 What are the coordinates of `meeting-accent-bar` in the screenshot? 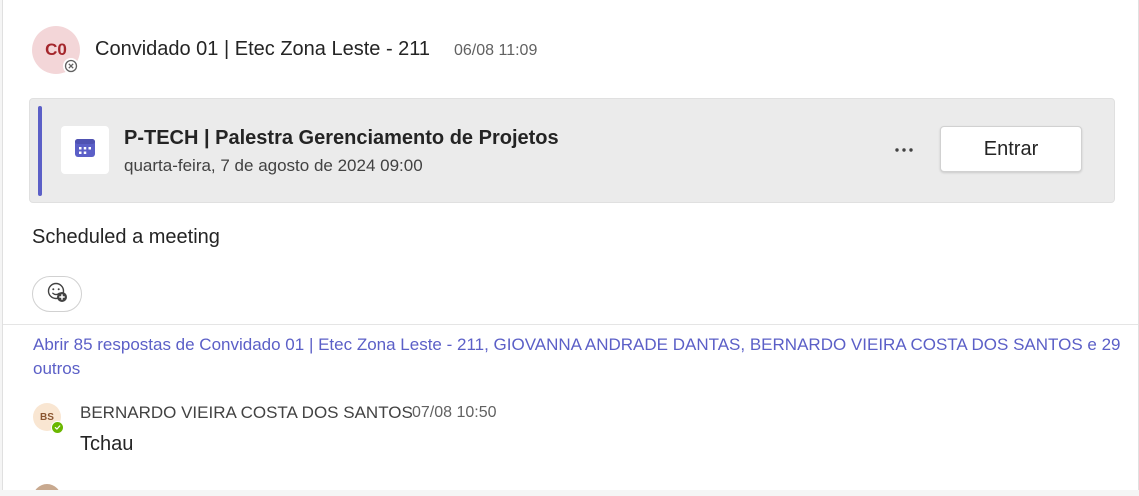 It's located at (40, 151).